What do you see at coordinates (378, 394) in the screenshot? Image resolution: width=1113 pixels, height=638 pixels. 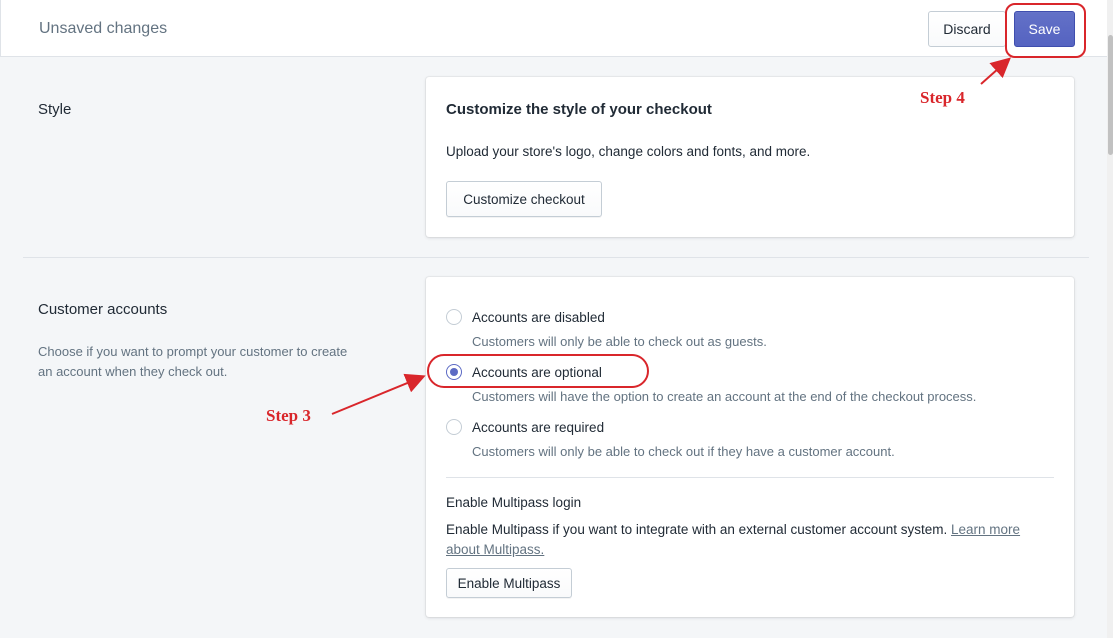 I see `step3-arrow` at bounding box center [378, 394].